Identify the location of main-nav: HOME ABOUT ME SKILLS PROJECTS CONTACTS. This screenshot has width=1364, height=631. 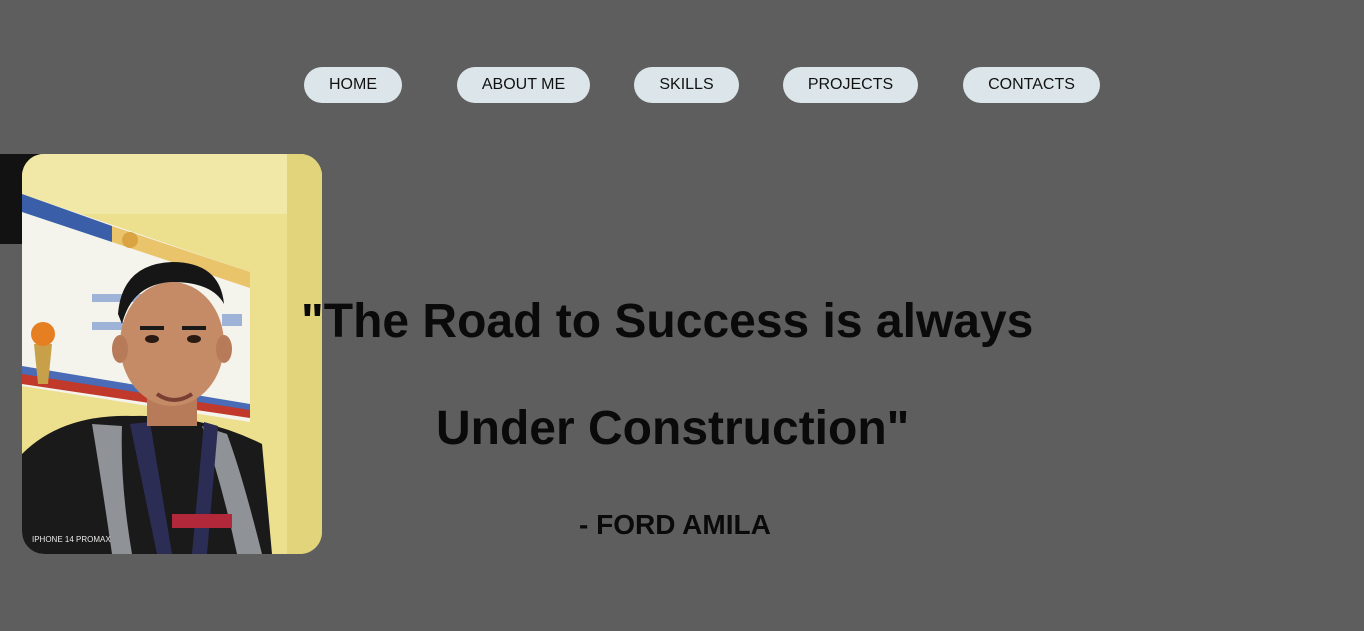
(682, 85).